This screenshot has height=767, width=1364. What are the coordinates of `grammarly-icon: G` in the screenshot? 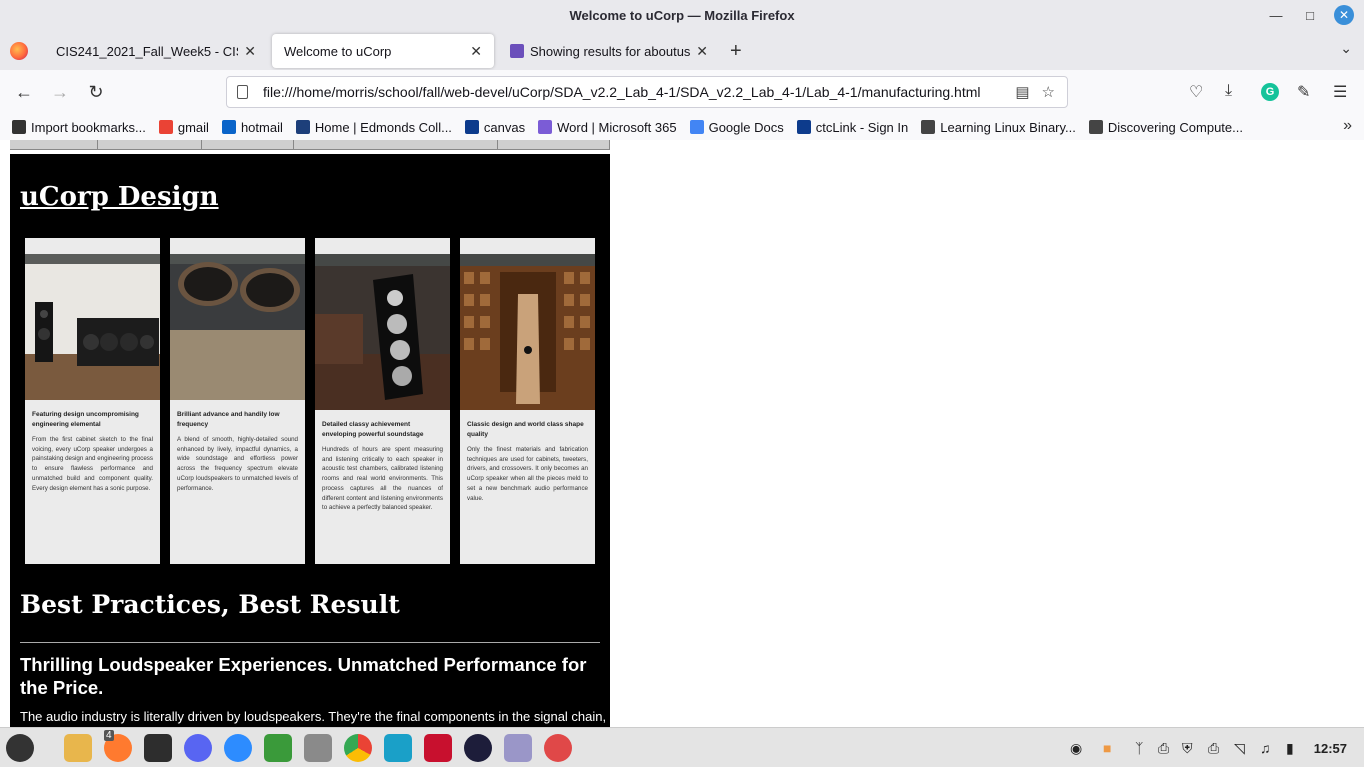 It's located at (1270, 92).